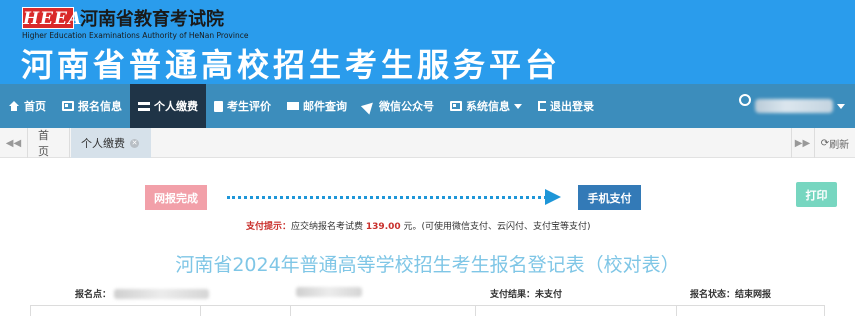 The image size is (855, 316). Describe the element at coordinates (14, 106) in the screenshot. I see `home-icon` at that location.